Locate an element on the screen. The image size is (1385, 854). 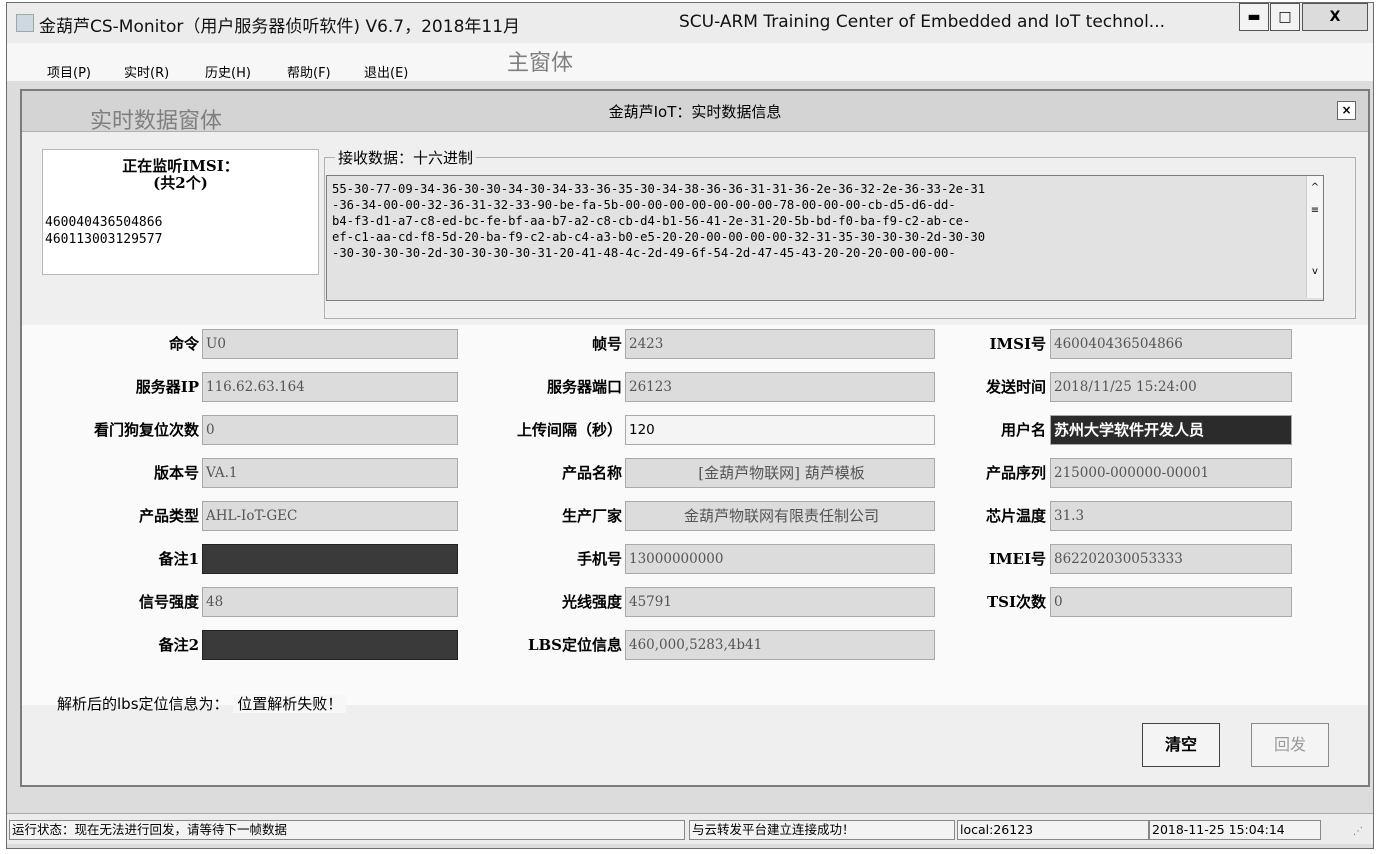
menu-item-history: 历史(H) is located at coordinates (228, 71).